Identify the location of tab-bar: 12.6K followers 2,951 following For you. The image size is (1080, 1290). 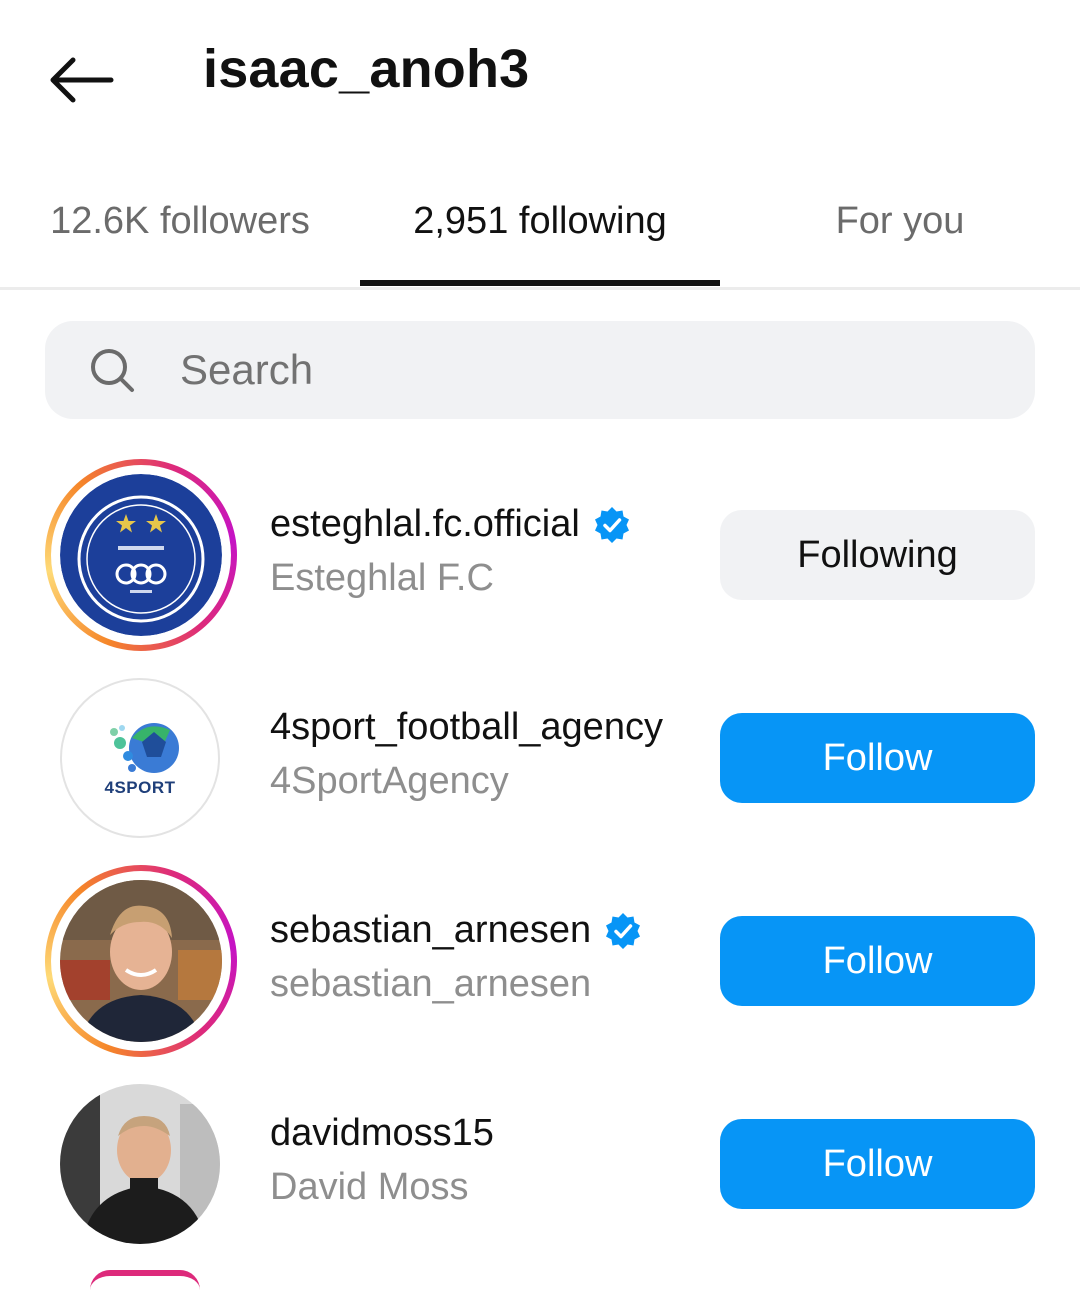
(540, 234).